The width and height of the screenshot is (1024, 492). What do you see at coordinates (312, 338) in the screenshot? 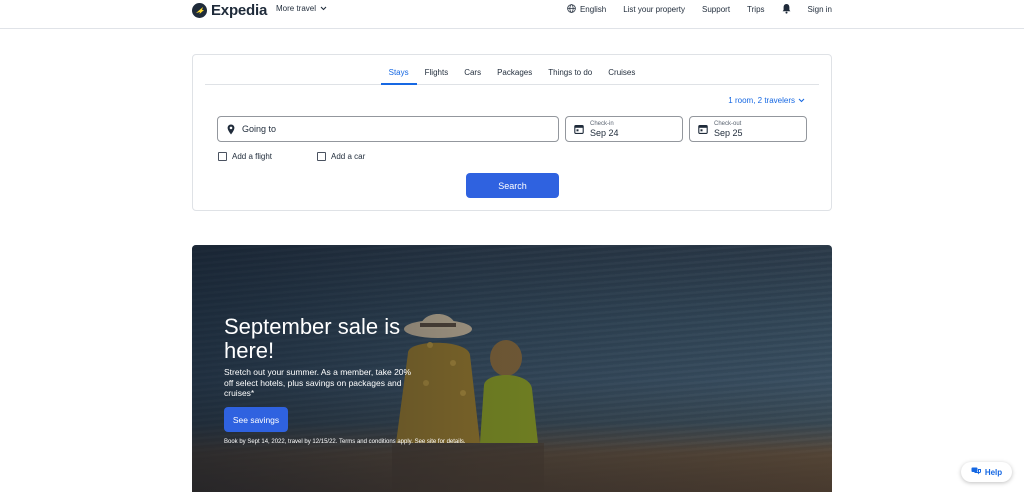
I see `hero-title: September sale is here!` at bounding box center [312, 338].